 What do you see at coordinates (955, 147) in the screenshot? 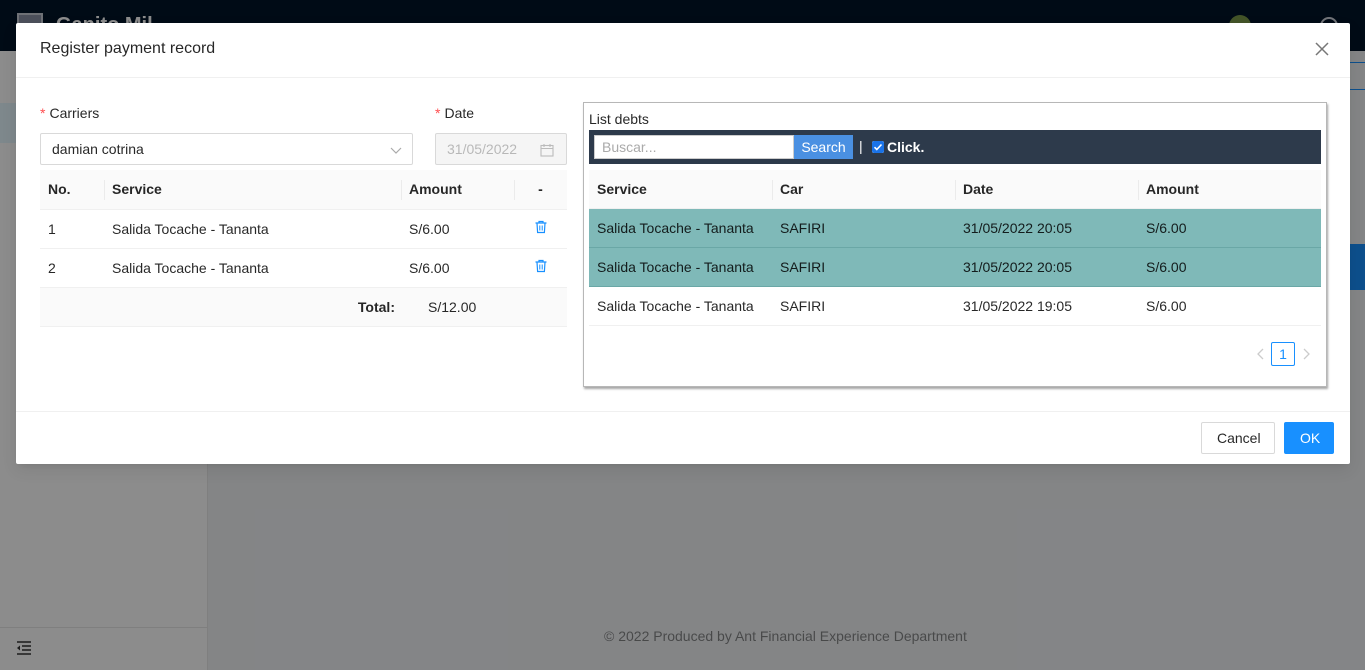
I see `search-bar: Search | Click.` at bounding box center [955, 147].